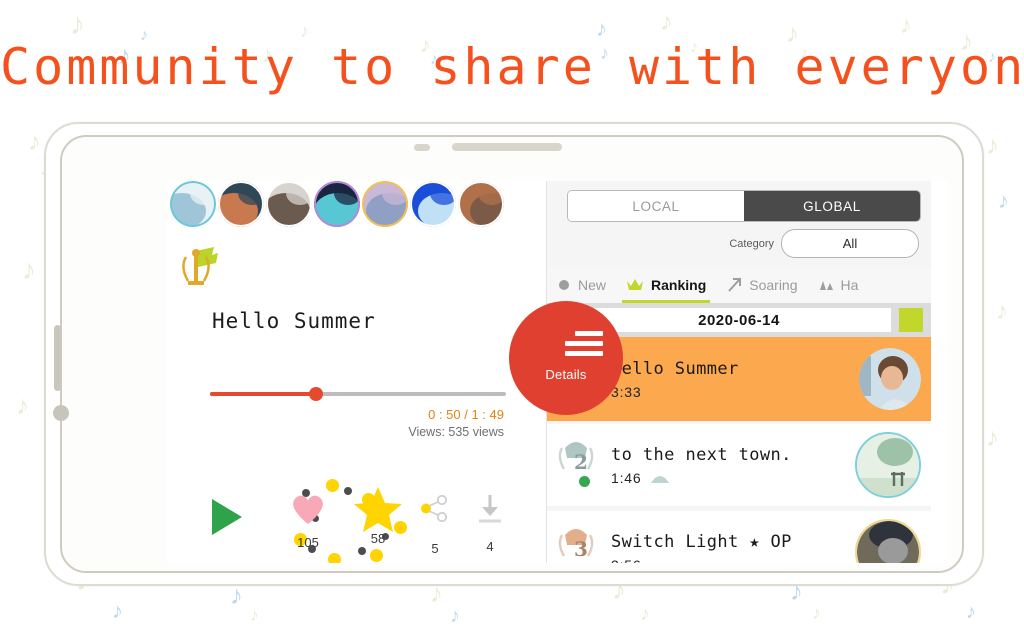 This screenshot has height=628, width=1024. What do you see at coordinates (635, 284) in the screenshot?
I see `crown-icon` at bounding box center [635, 284].